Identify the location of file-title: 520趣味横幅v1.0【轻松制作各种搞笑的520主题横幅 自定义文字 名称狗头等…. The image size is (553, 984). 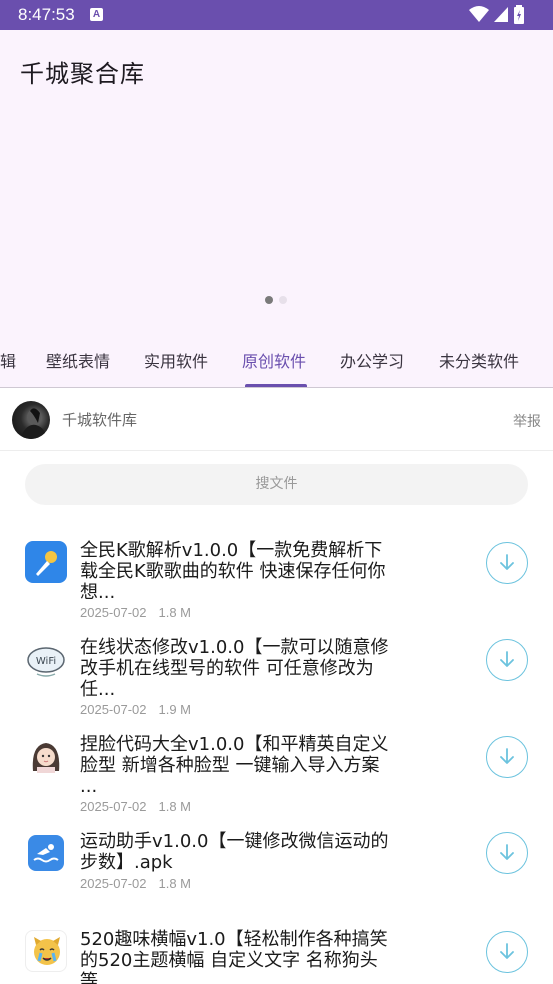
(240, 956).